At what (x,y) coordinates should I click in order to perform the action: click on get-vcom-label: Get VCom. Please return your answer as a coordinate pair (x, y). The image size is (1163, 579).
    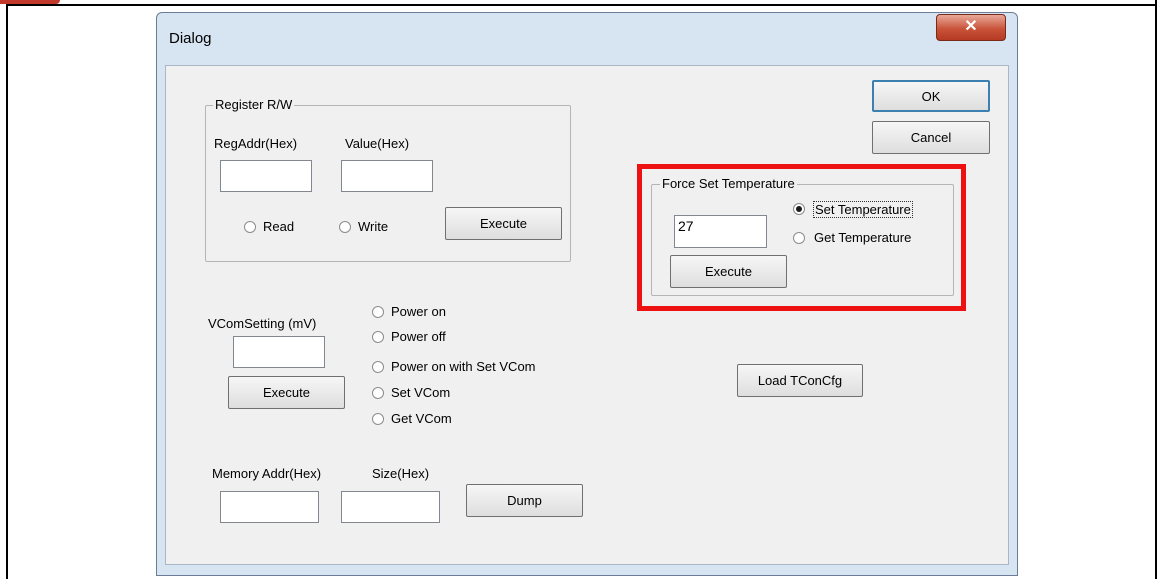
    Looking at the image, I should click on (421, 418).